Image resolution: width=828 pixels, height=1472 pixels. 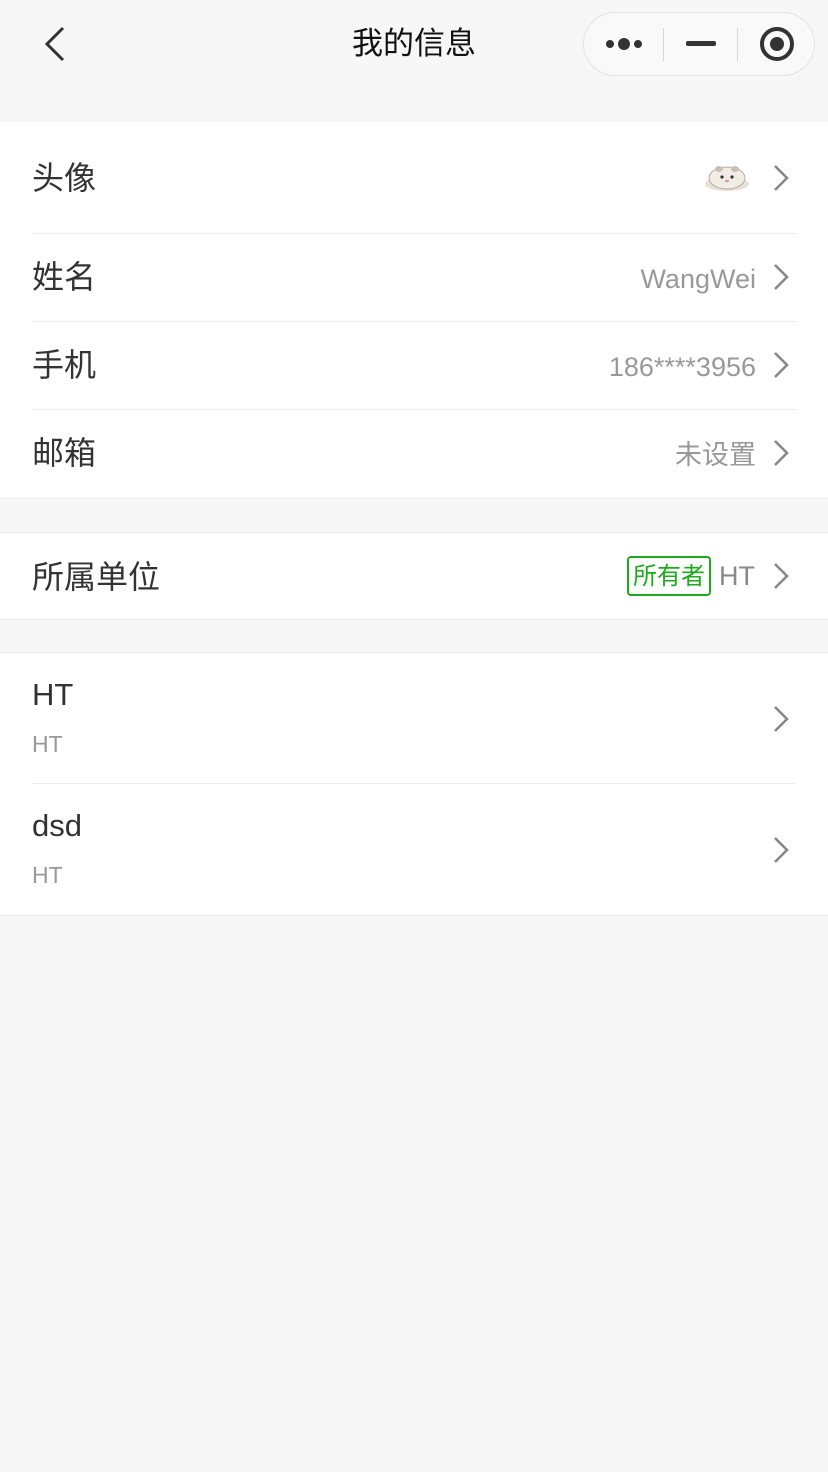 I want to click on organization-value: HT, so click(x=737, y=576).